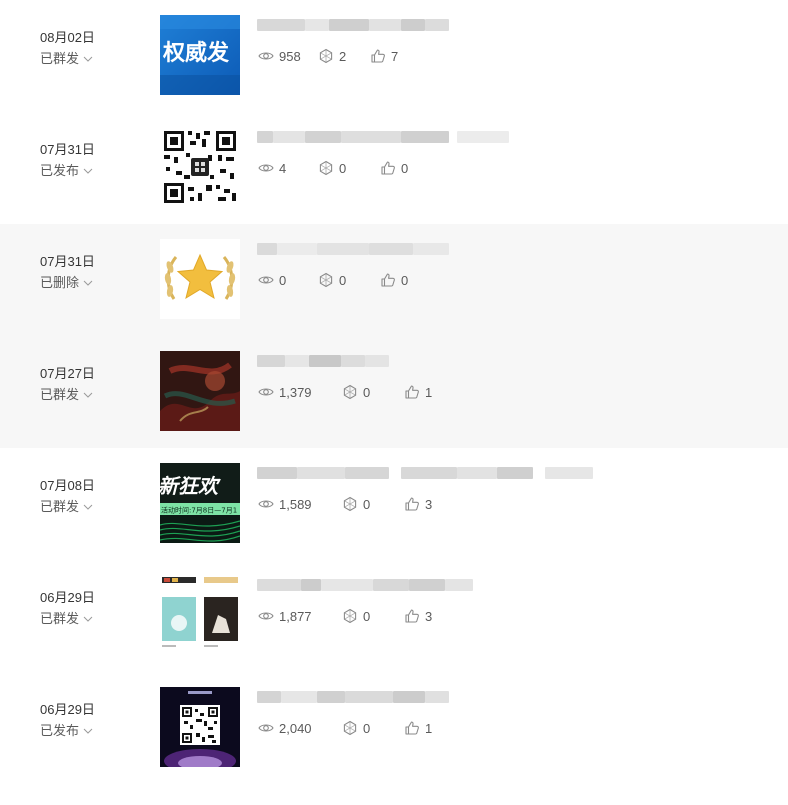 The height and width of the screenshot is (805, 788). I want to click on list-item: 07月31日 已删除 0 0 0, so click(394, 280).